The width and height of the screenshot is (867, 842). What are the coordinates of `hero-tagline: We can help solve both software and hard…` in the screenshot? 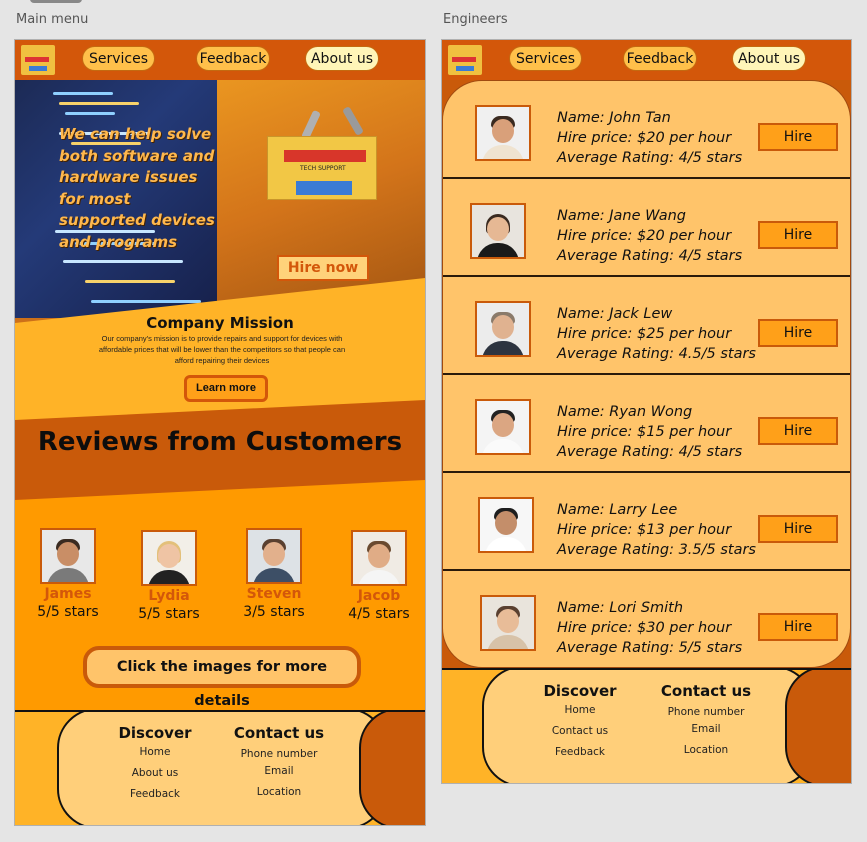 It's located at (137, 188).